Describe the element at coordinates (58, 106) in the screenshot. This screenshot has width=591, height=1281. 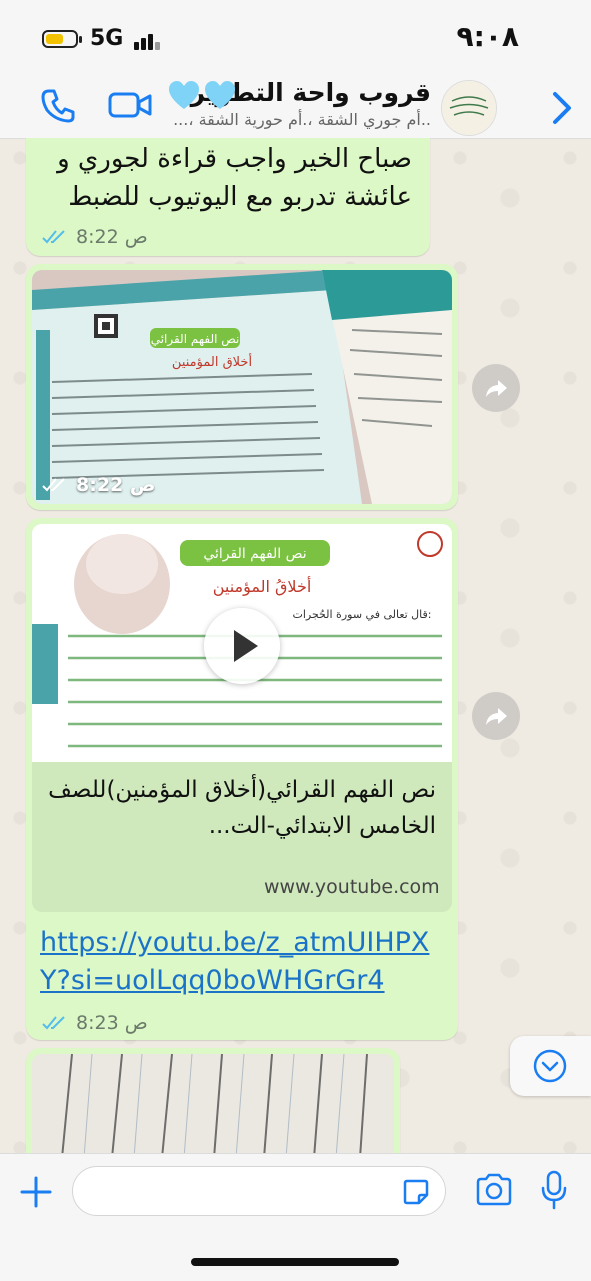
I see `phone-call-icon` at that location.